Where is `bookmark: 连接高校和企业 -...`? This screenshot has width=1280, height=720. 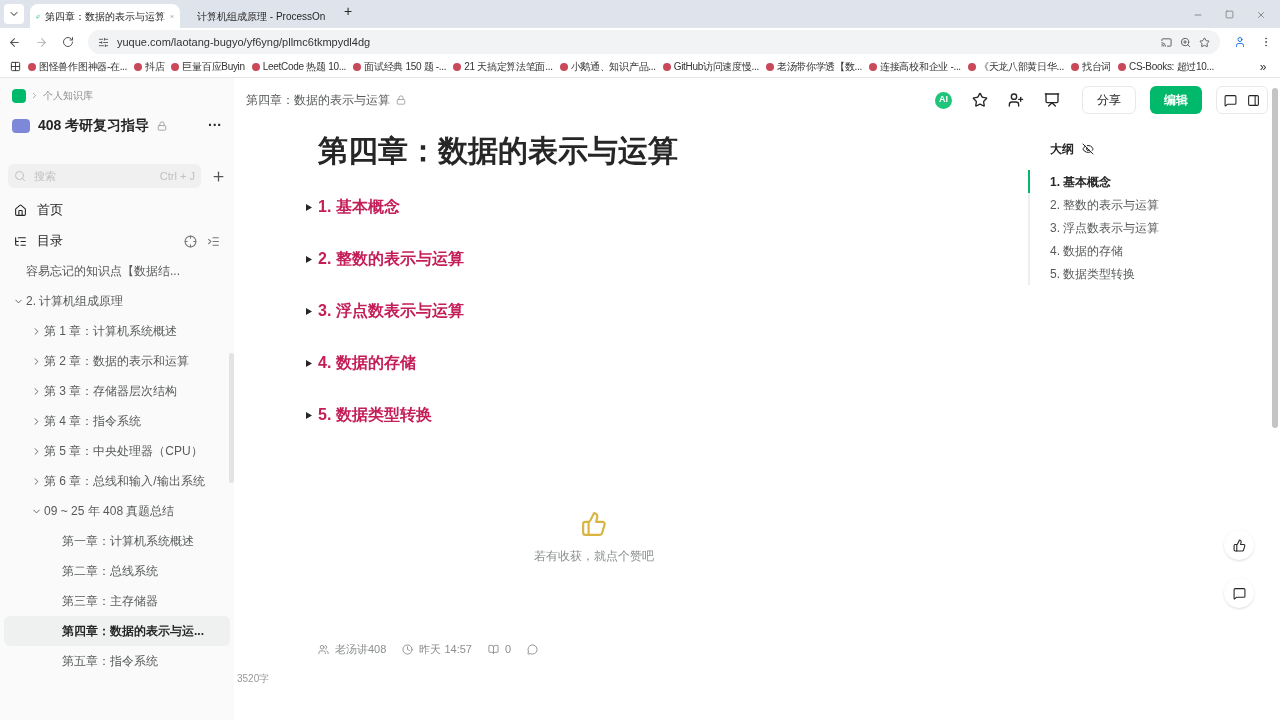 bookmark: 连接高校和企业 -... is located at coordinates (920, 66).